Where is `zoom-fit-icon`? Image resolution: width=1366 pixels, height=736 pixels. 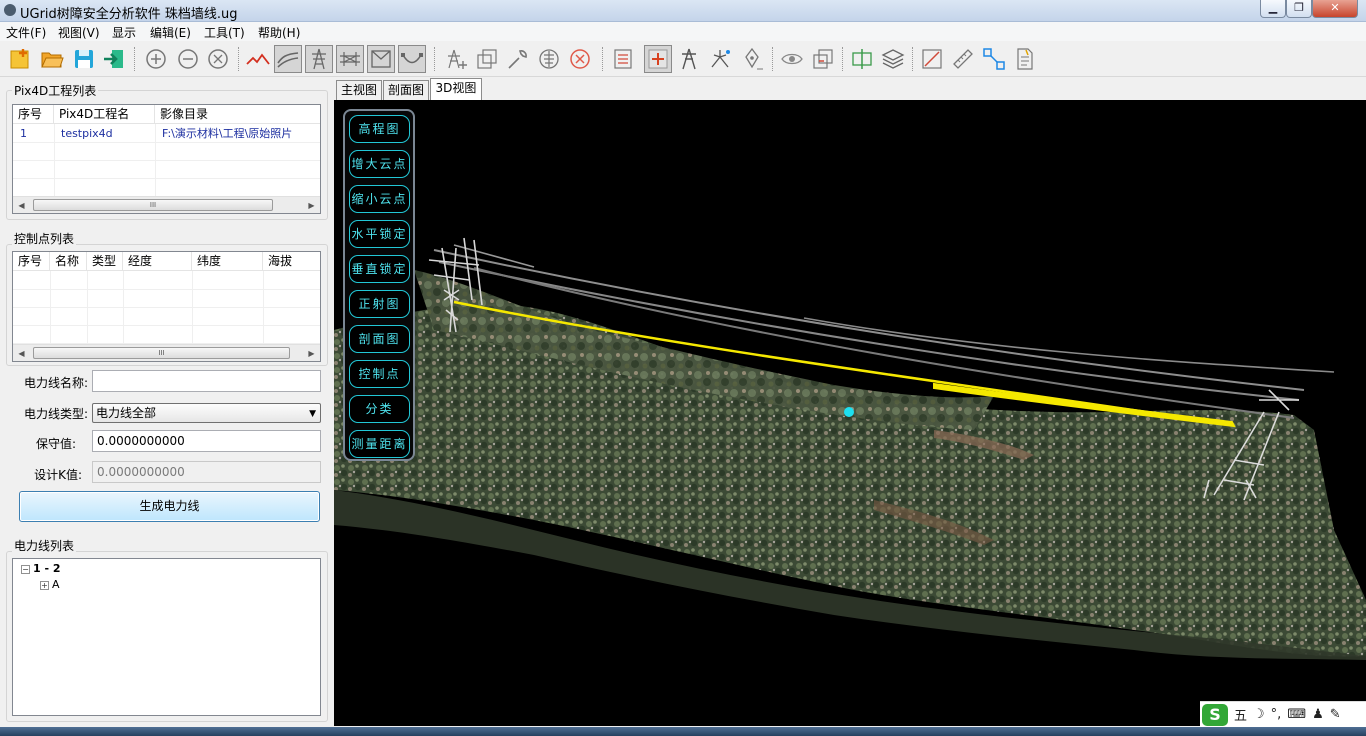 zoom-fit-icon is located at coordinates (218, 59).